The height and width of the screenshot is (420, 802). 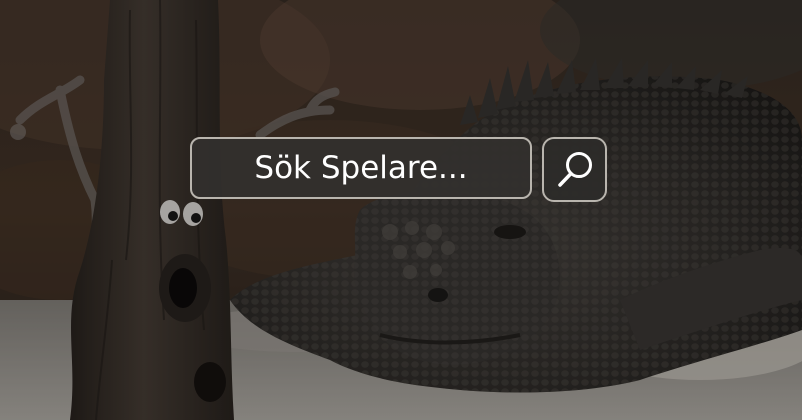 I want to click on search-button, so click(x=574, y=169).